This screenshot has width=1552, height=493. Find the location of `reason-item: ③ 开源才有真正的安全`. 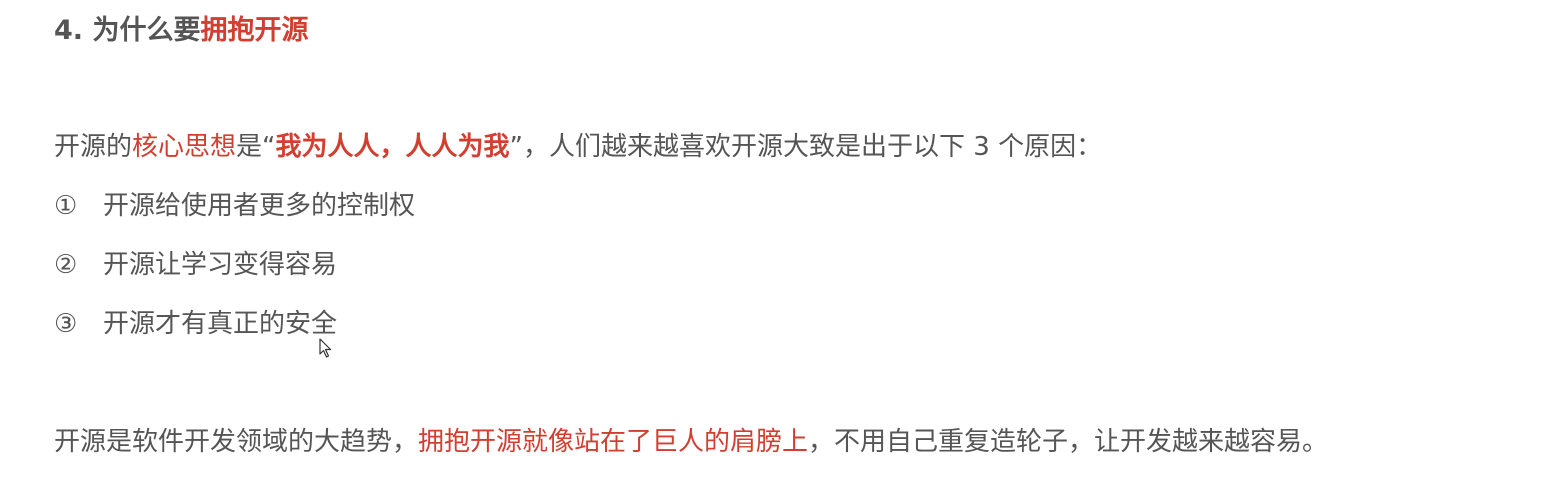

reason-item: ③ 开源才有真正的安全 is located at coordinates (195, 324).